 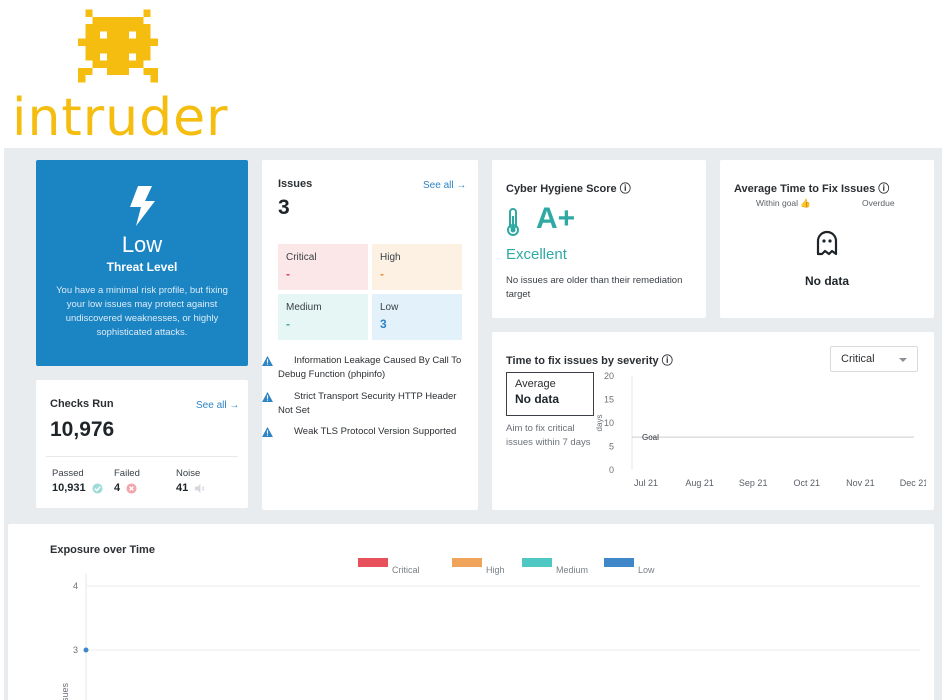 I want to click on issue-list-item: Weak TLS Protocol Version Supported, so click(x=365, y=432).